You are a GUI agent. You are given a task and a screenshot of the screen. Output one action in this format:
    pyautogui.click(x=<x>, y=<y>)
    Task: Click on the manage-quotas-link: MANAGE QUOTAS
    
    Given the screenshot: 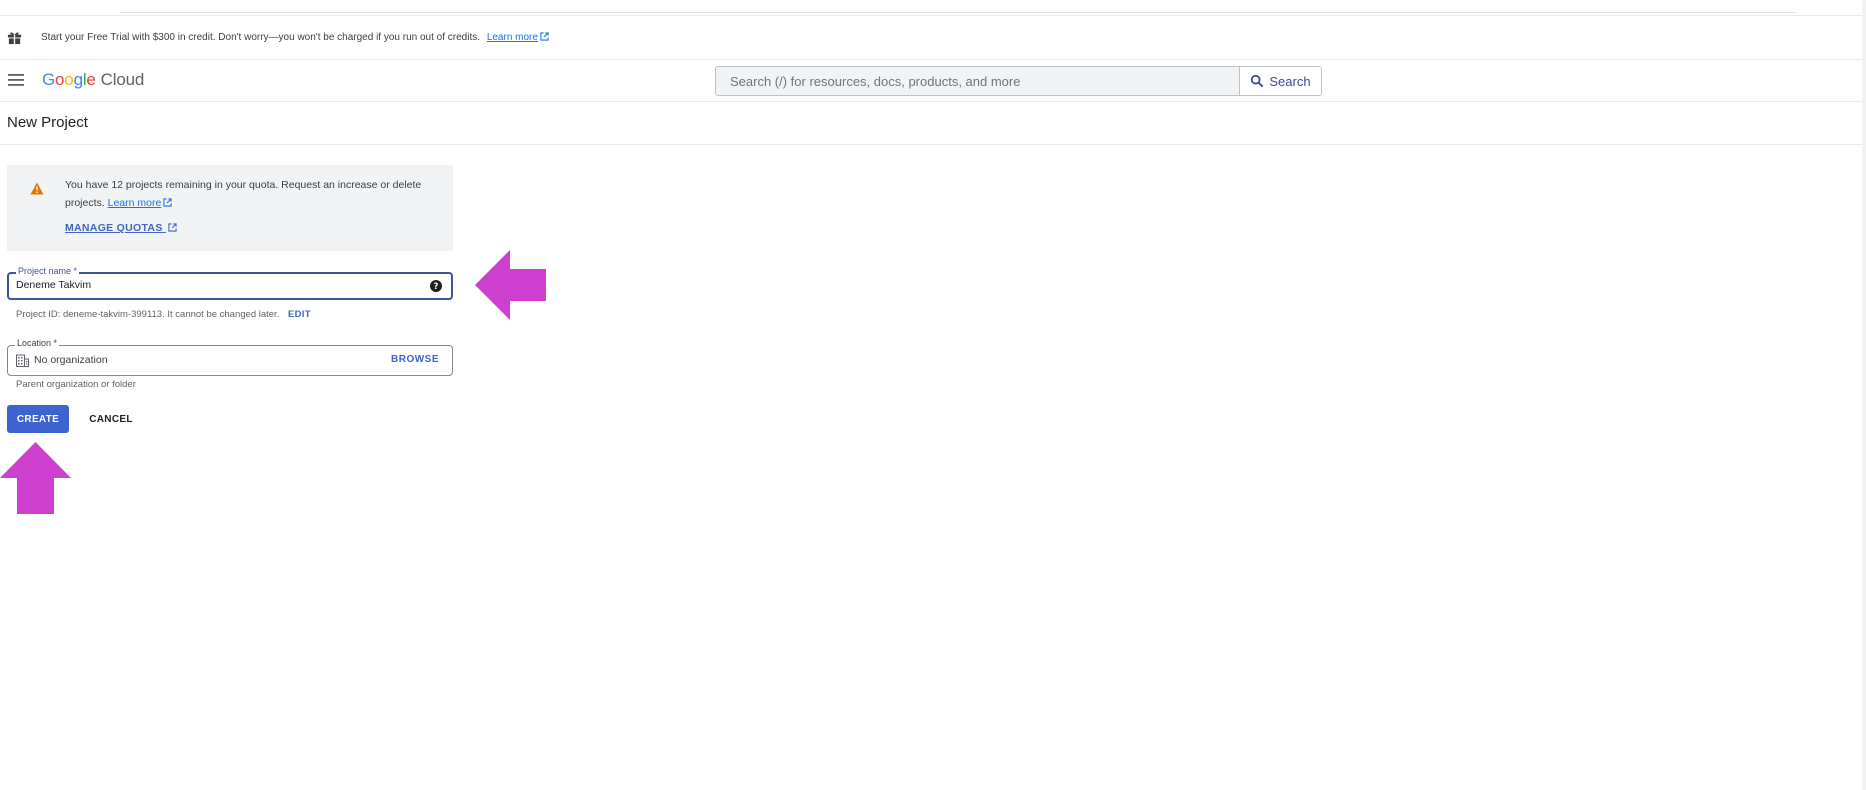 What is the action you would take?
    pyautogui.click(x=121, y=228)
    